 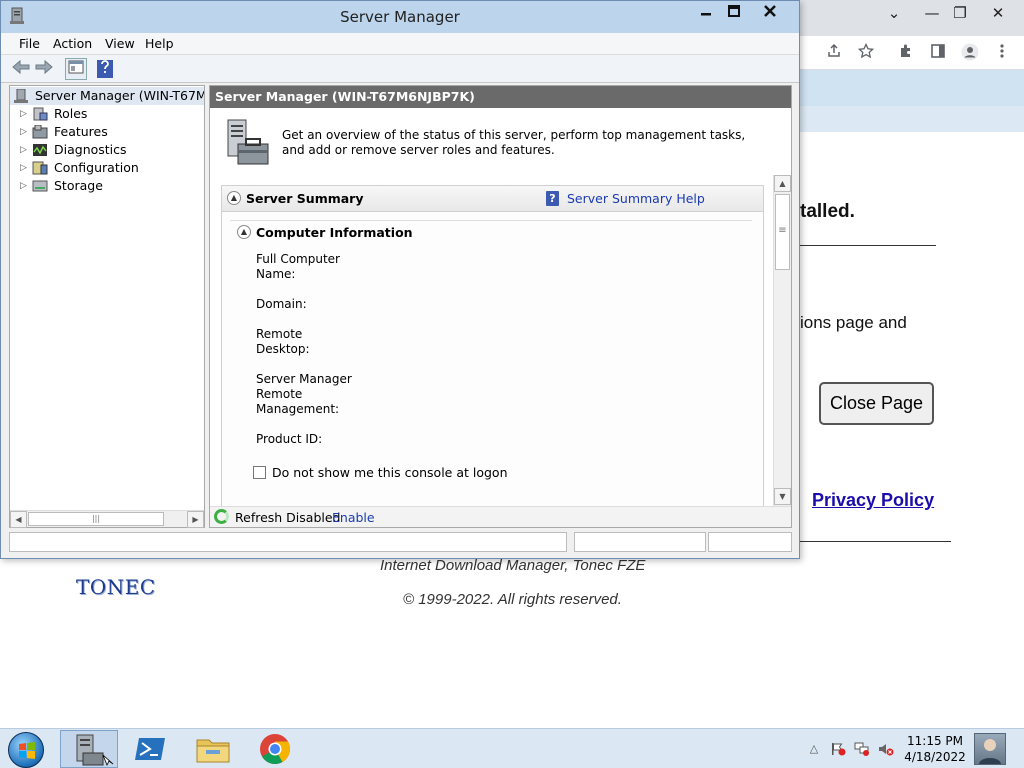 I want to click on title-bar: Server Manager, so click(x=400, y=17).